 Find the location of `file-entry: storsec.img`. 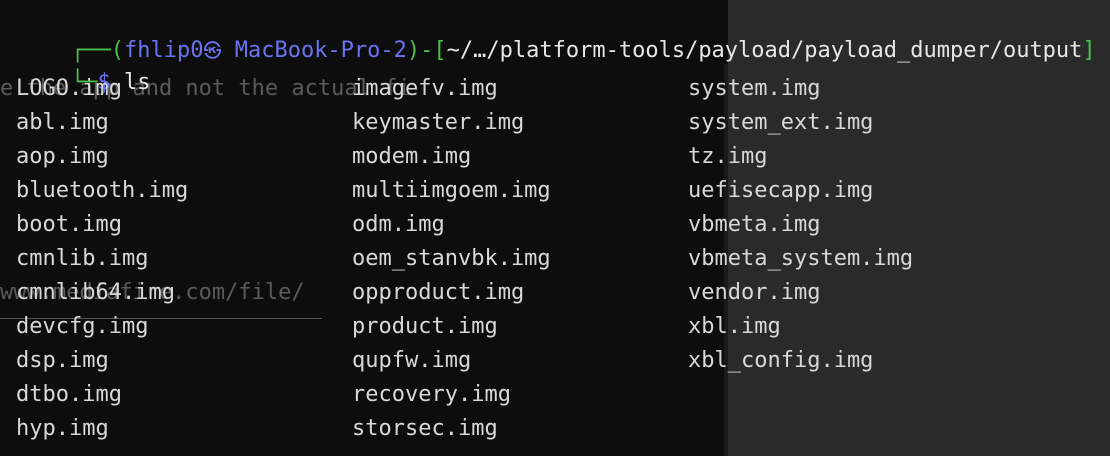

file-entry: storsec.img is located at coordinates (425, 428).